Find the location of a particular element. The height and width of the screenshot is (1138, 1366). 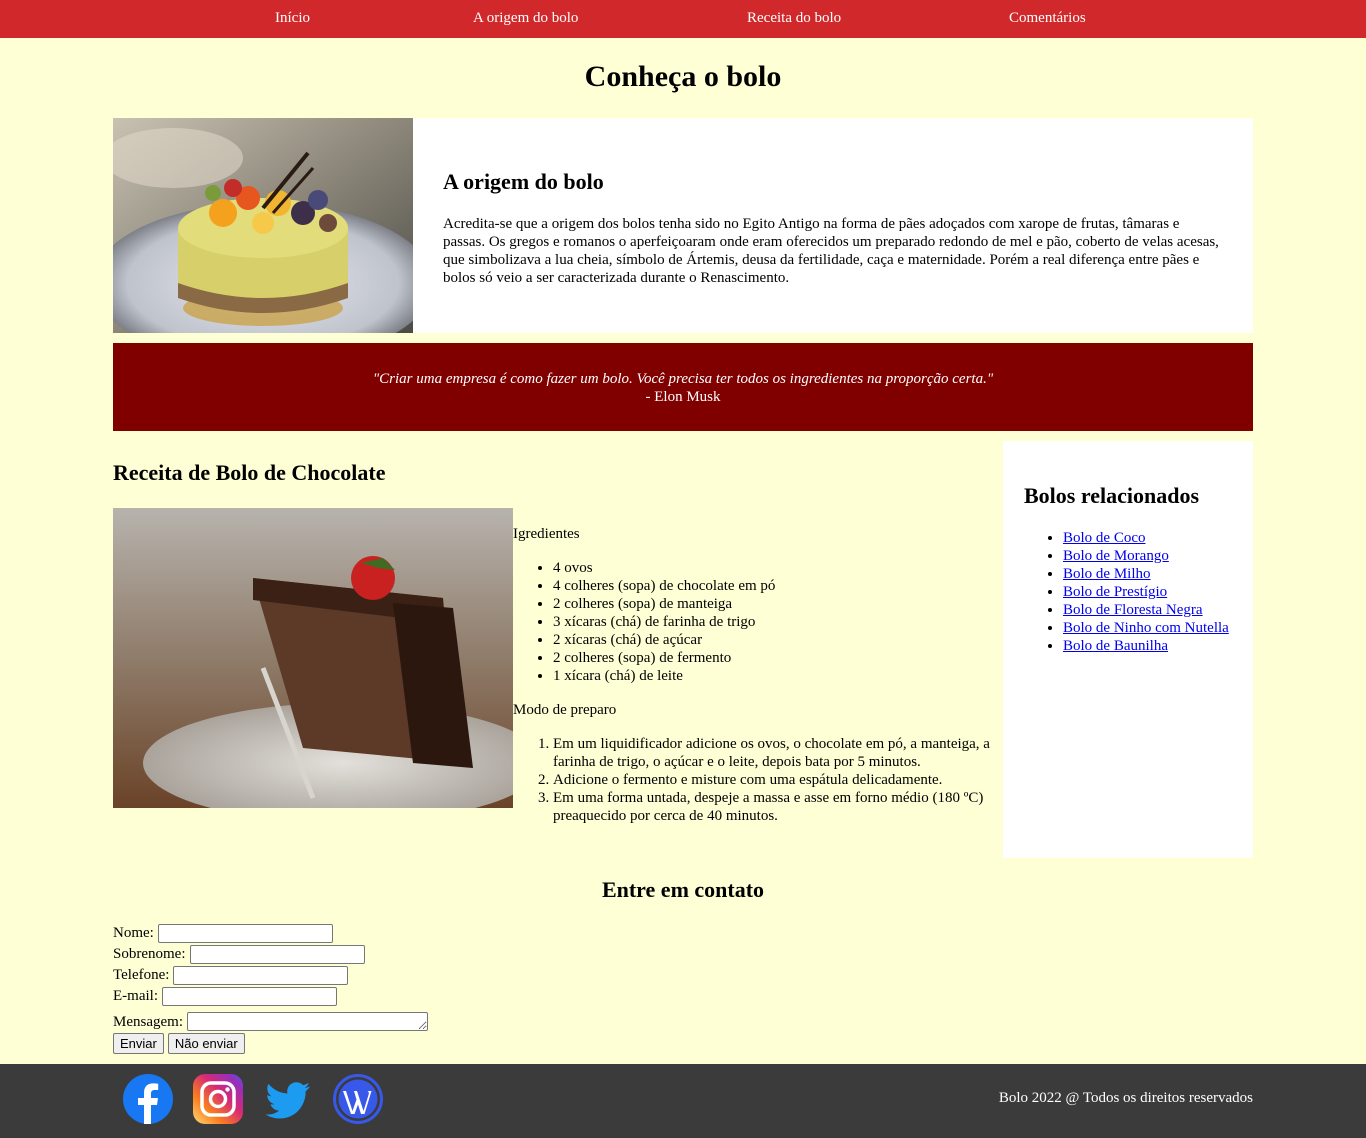

list-item: Bolo de Ninho com Nutella is located at coordinates (1163, 628).